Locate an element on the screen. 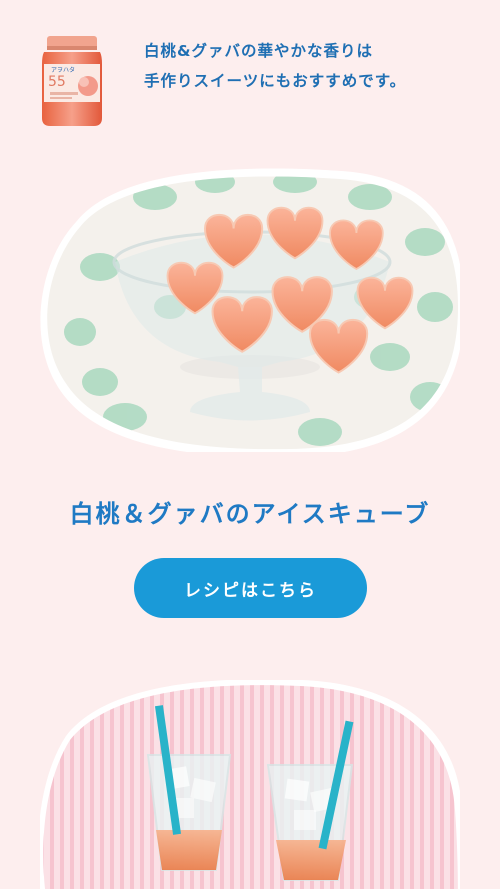 This screenshot has width=500, height=889. intro-line-1: 白桃&グァバの華やかな香りは is located at coordinates (259, 51).